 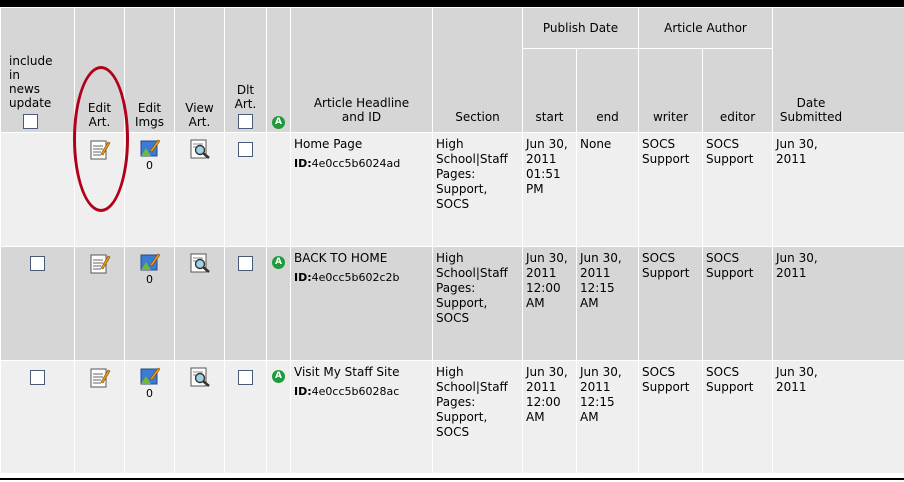 What do you see at coordinates (549, 117) in the screenshot?
I see `start-header-label: start` at bounding box center [549, 117].